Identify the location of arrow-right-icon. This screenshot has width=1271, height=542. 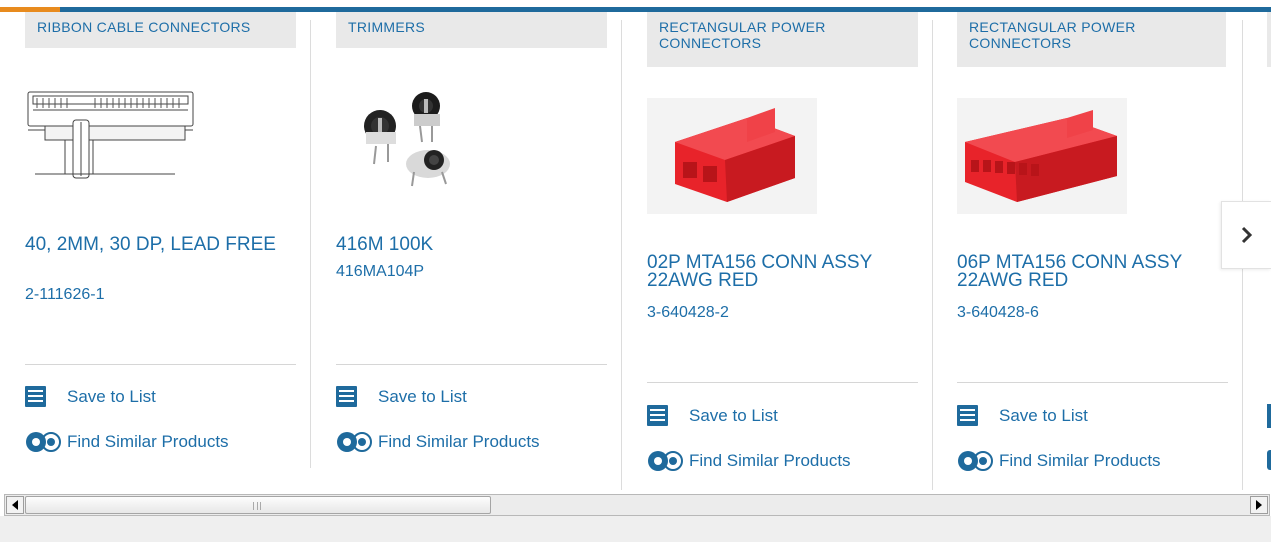
(1259, 505).